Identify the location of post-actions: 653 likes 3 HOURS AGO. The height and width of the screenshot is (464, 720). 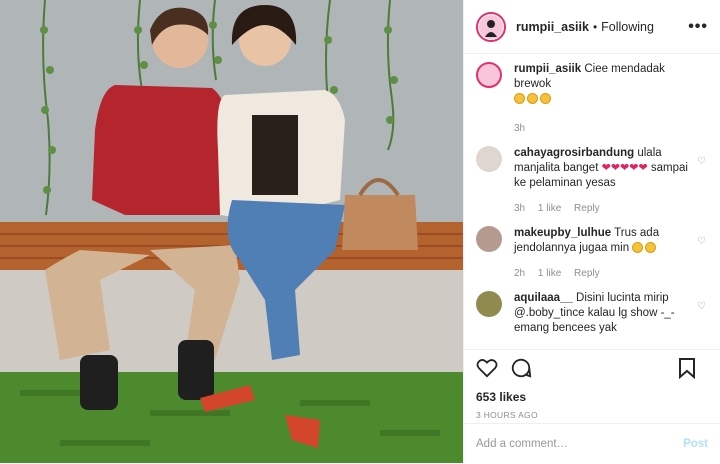
(592, 384).